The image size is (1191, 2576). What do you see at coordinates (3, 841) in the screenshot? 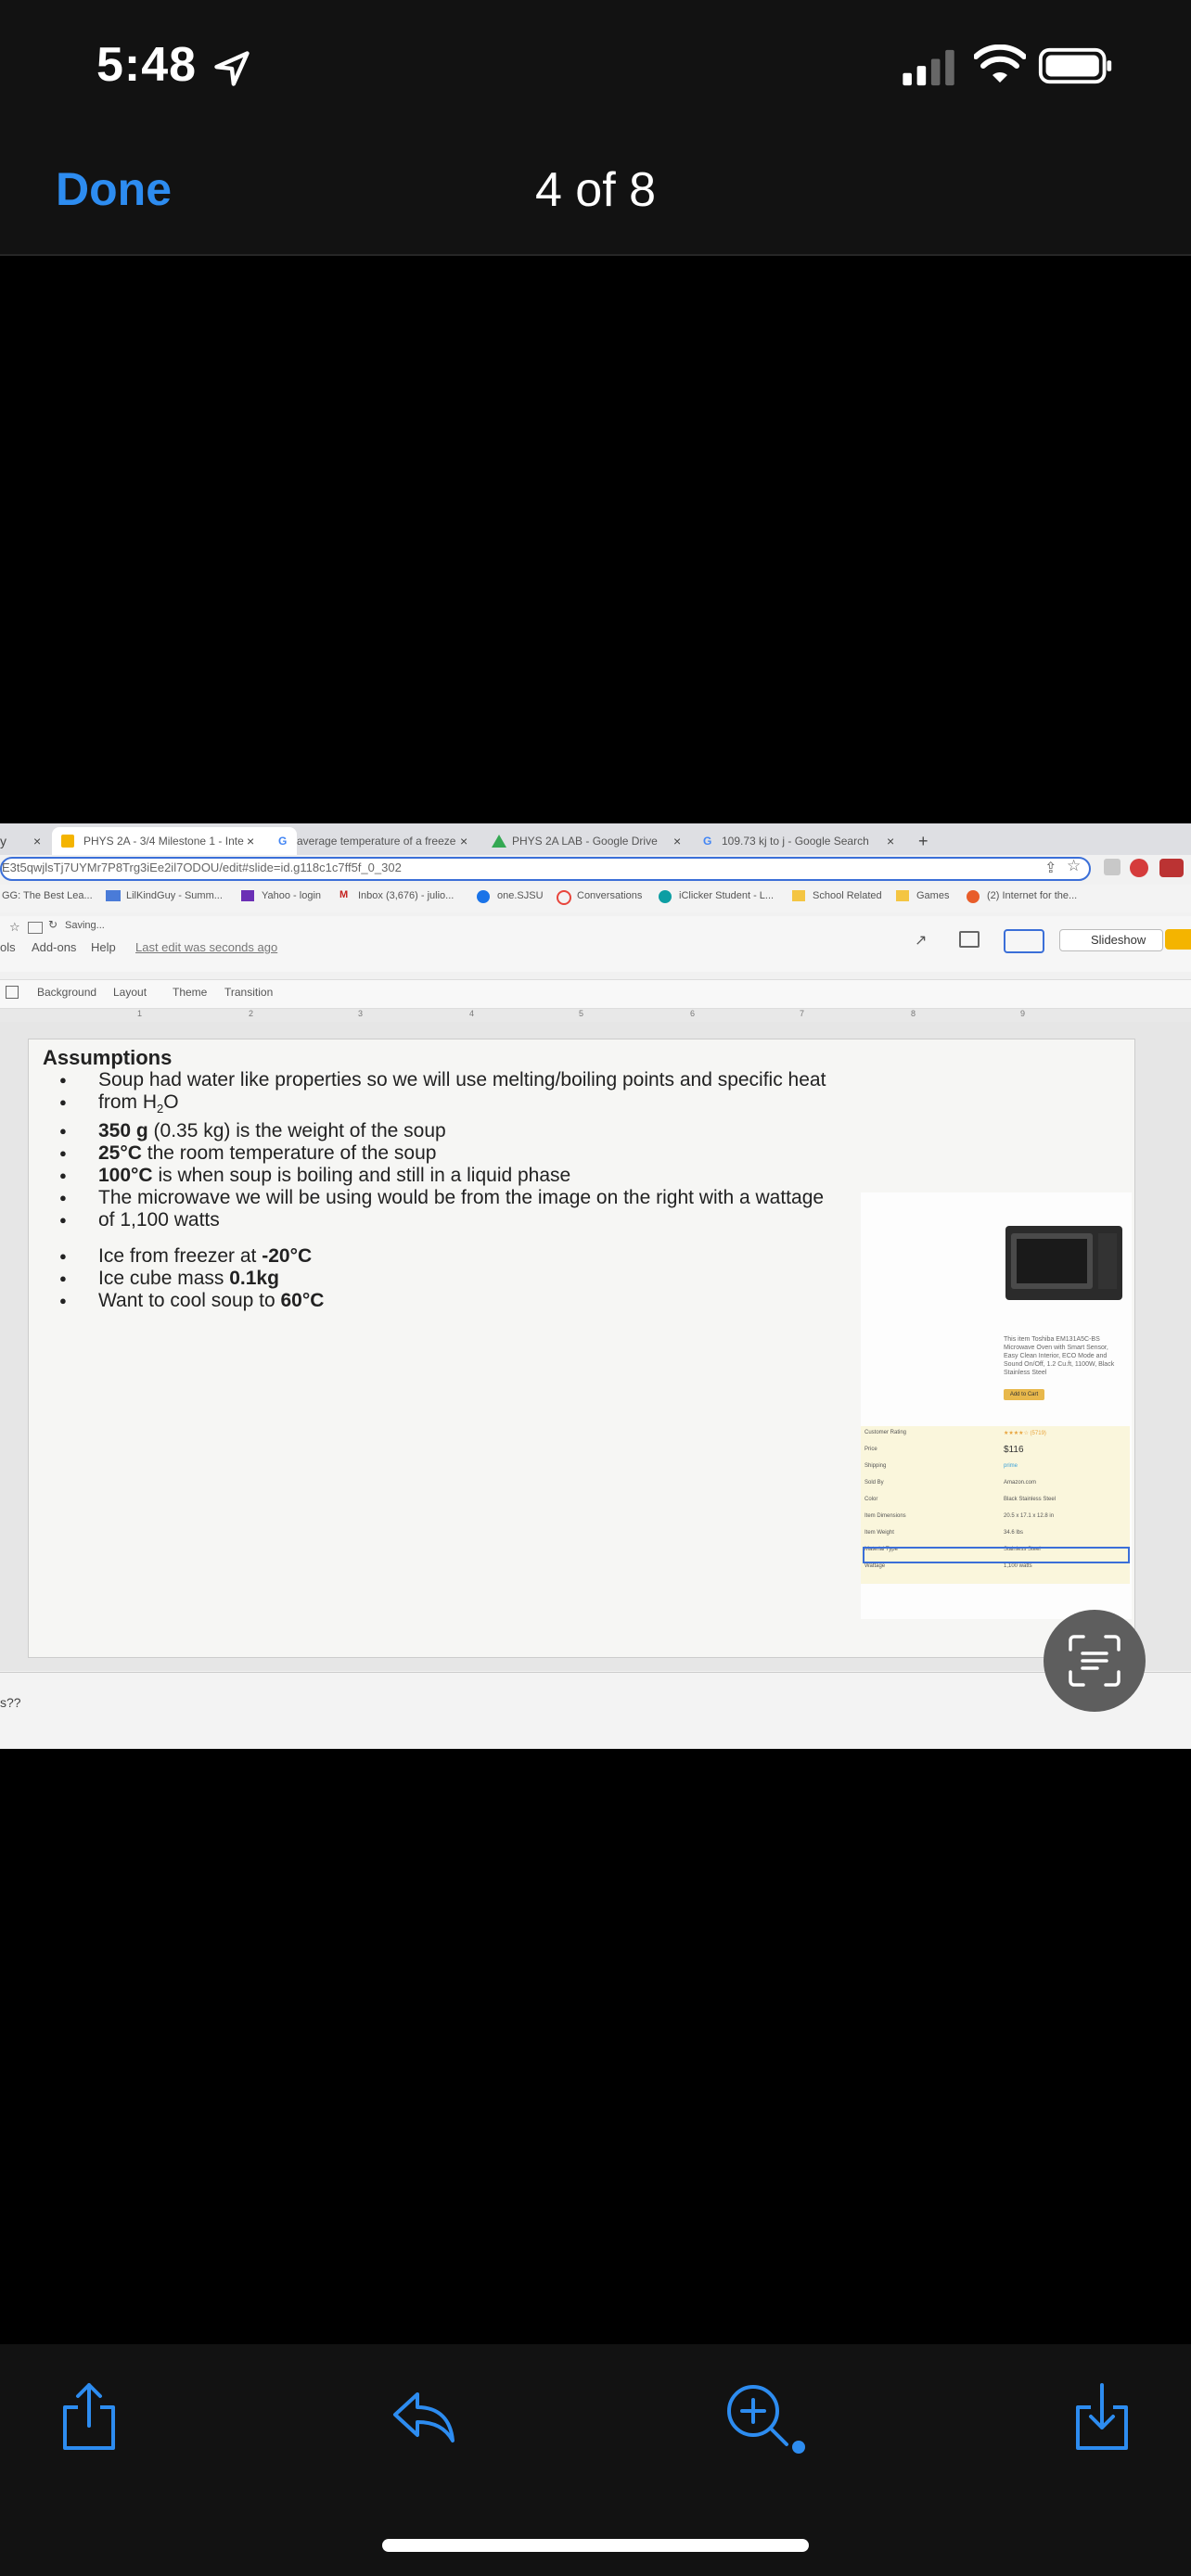
I see `tab-close-icon: y` at bounding box center [3, 841].